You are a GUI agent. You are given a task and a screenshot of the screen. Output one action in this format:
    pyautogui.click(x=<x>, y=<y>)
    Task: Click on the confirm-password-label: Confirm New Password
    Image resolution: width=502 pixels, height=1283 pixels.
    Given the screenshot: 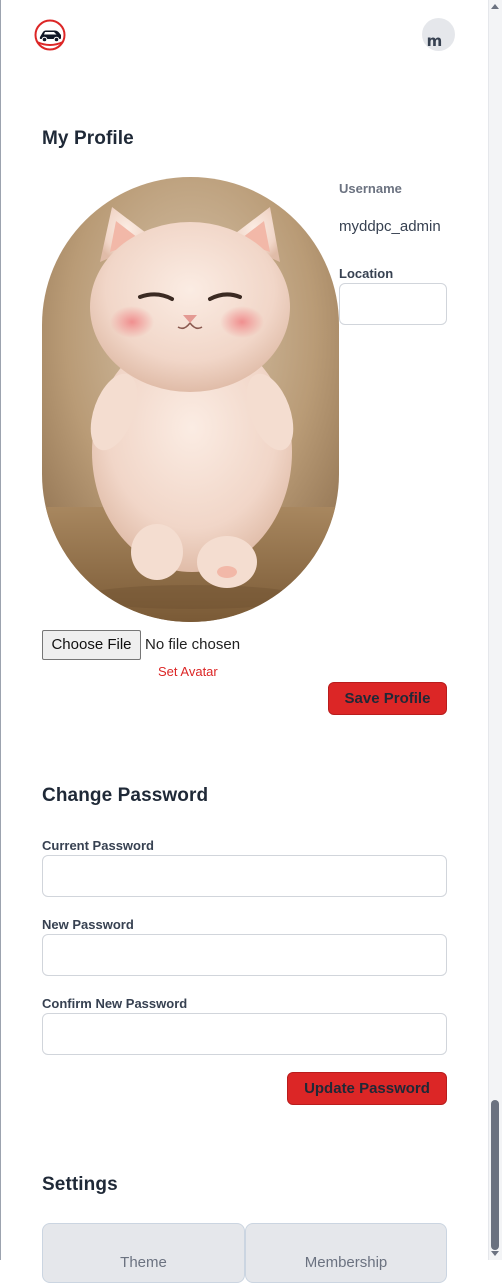 What is the action you would take?
    pyautogui.click(x=115, y=1003)
    